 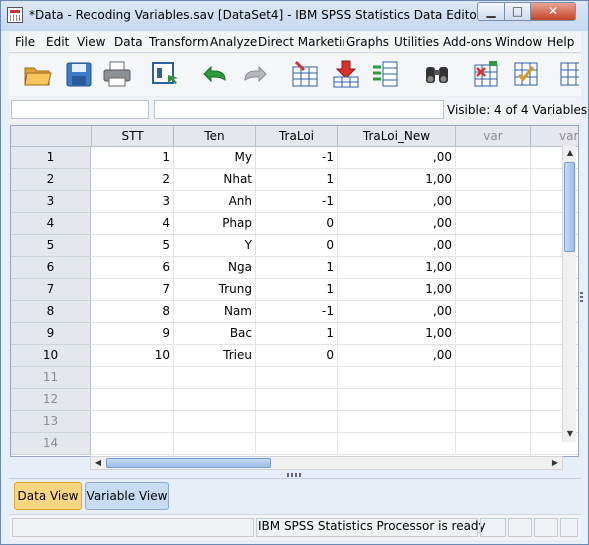 What do you see at coordinates (486, 74) in the screenshot?
I see `insert-cases-icon` at bounding box center [486, 74].